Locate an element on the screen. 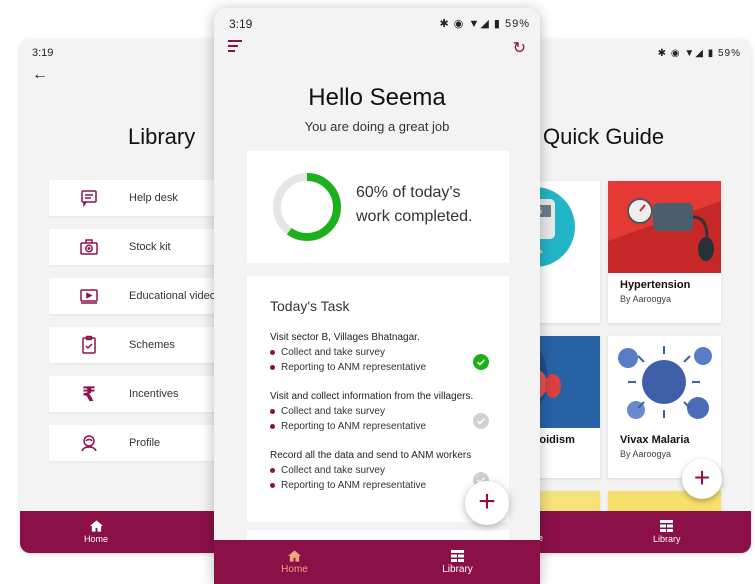 The height and width of the screenshot is (584, 755). malaria-image is located at coordinates (664, 382).